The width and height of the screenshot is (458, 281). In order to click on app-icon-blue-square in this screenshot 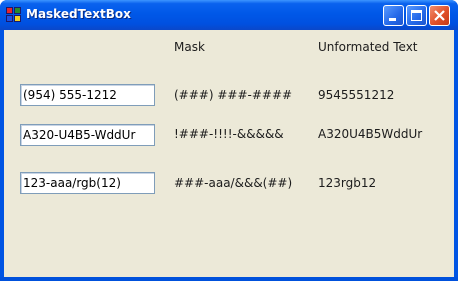, I will do `click(9, 18)`.